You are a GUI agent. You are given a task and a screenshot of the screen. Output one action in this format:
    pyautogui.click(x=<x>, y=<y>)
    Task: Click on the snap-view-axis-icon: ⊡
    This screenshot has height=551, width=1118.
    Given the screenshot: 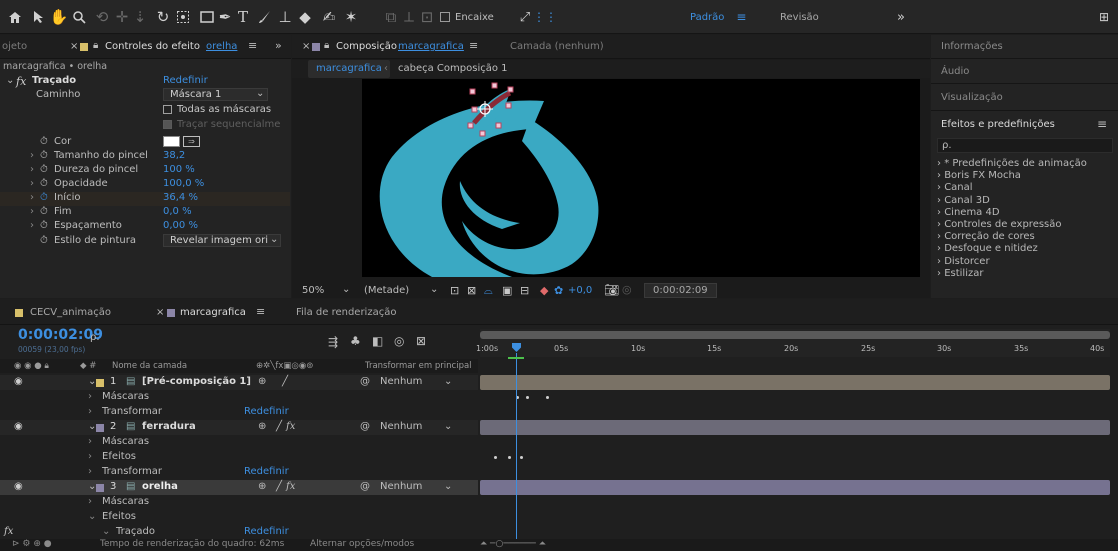 What is the action you would take?
    pyautogui.click(x=427, y=17)
    